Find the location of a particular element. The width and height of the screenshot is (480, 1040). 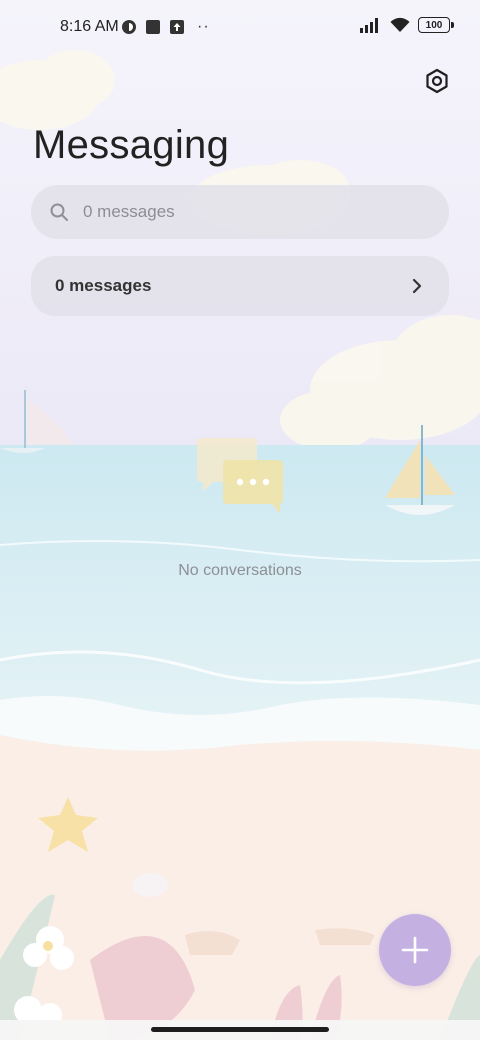

square-icon is located at coordinates (153, 27).